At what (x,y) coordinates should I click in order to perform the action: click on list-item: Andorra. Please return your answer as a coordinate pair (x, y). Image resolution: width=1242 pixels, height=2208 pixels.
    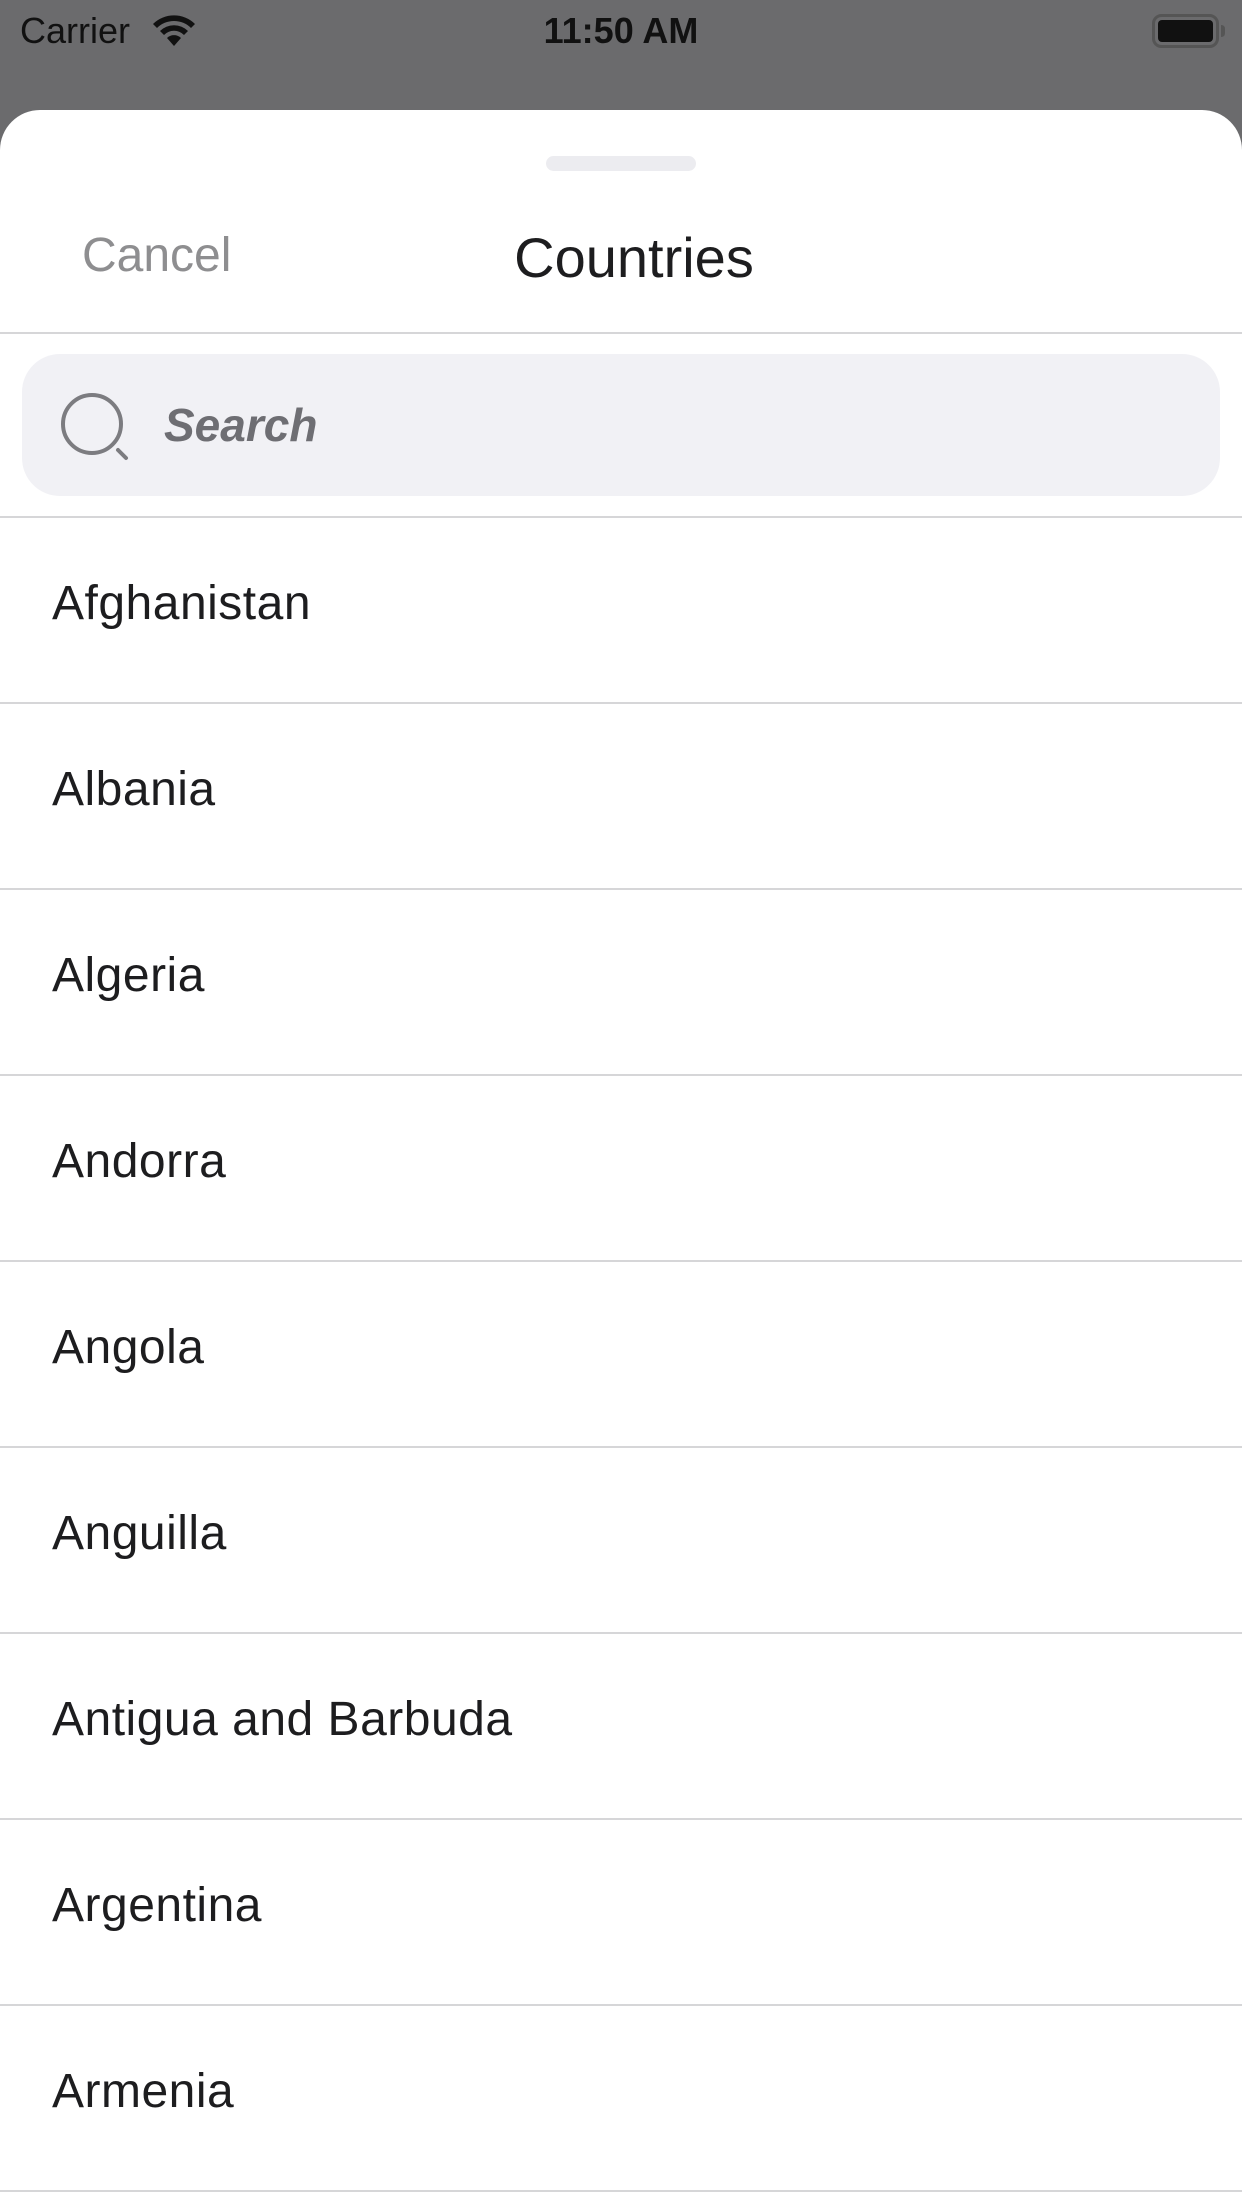
    Looking at the image, I should click on (621, 1169).